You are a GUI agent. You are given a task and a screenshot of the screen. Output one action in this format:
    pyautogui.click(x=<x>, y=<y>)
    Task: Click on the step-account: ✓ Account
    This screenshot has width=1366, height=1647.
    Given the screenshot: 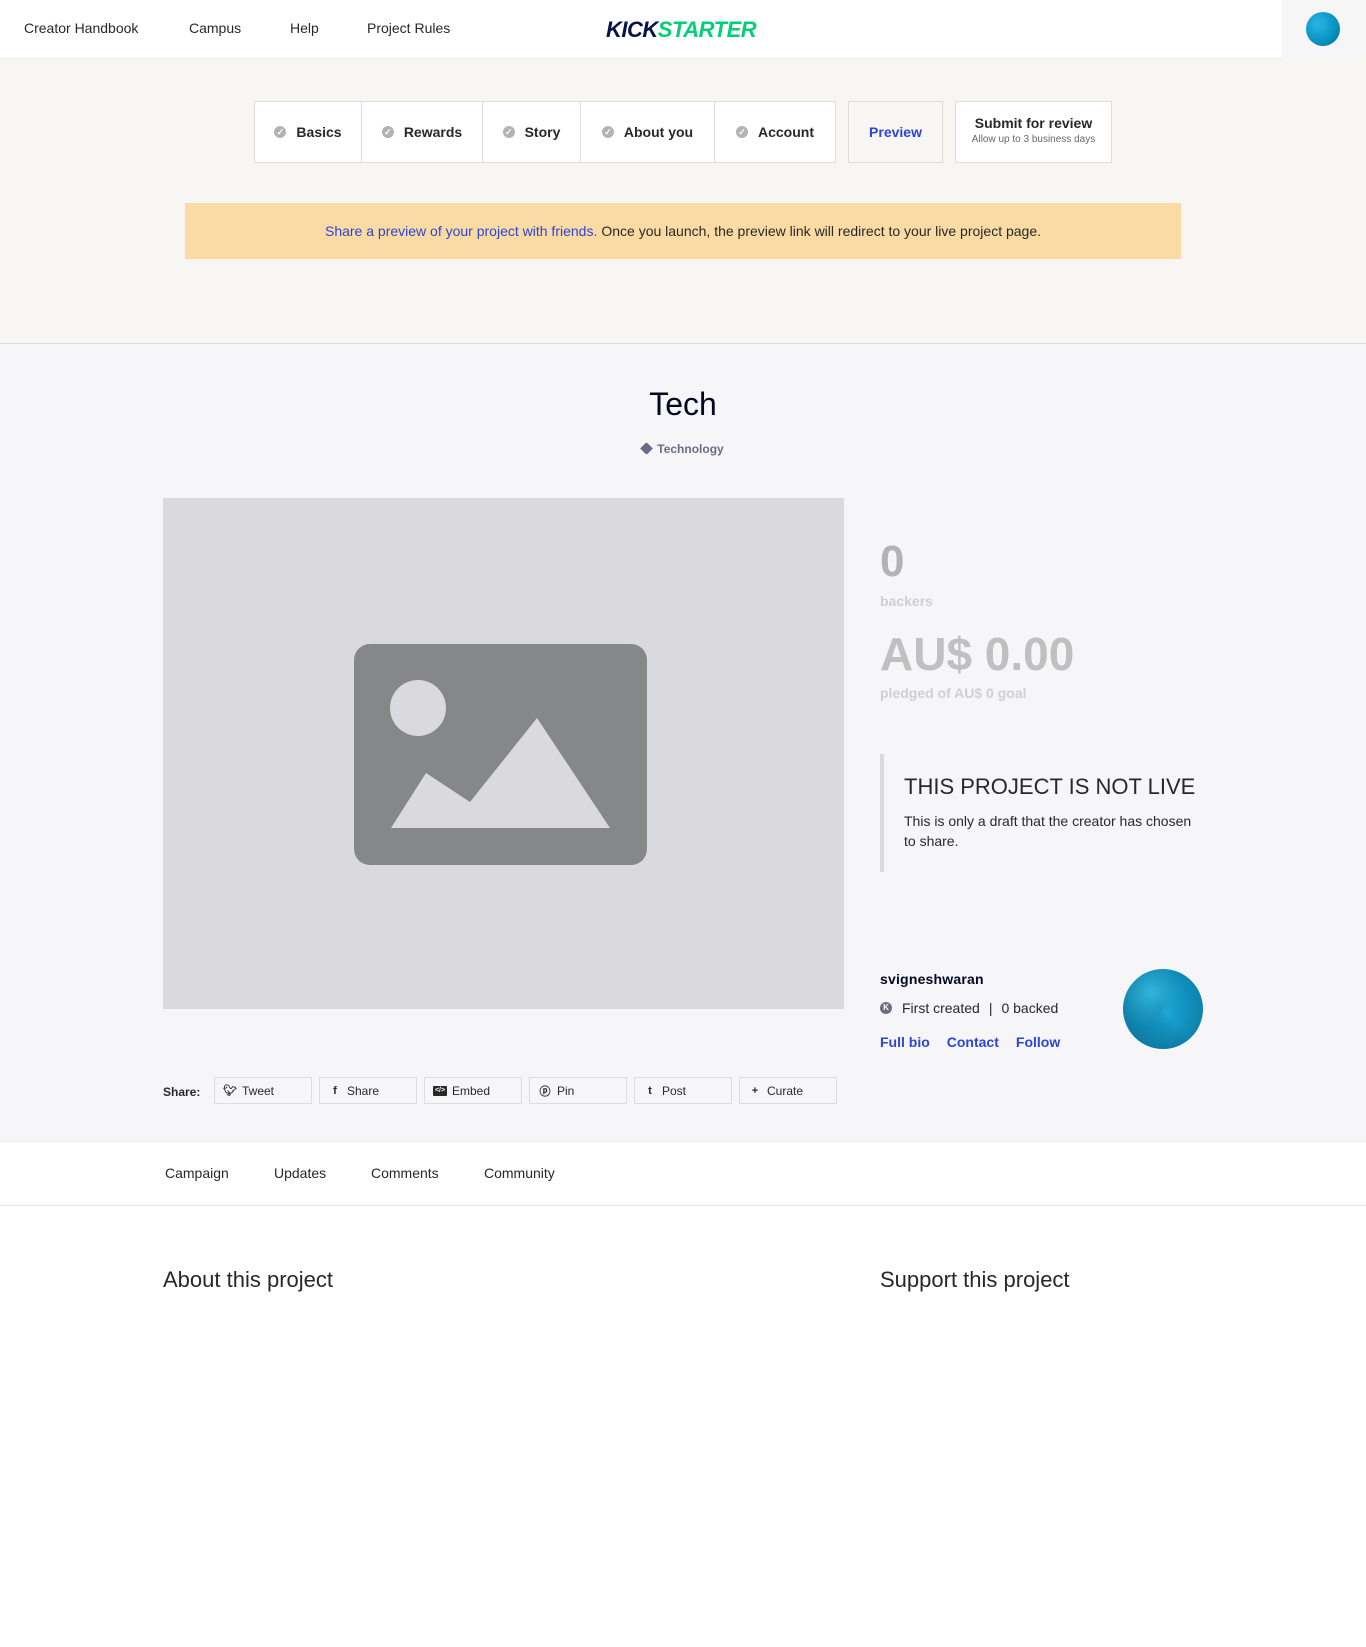 What is the action you would take?
    pyautogui.click(x=775, y=132)
    